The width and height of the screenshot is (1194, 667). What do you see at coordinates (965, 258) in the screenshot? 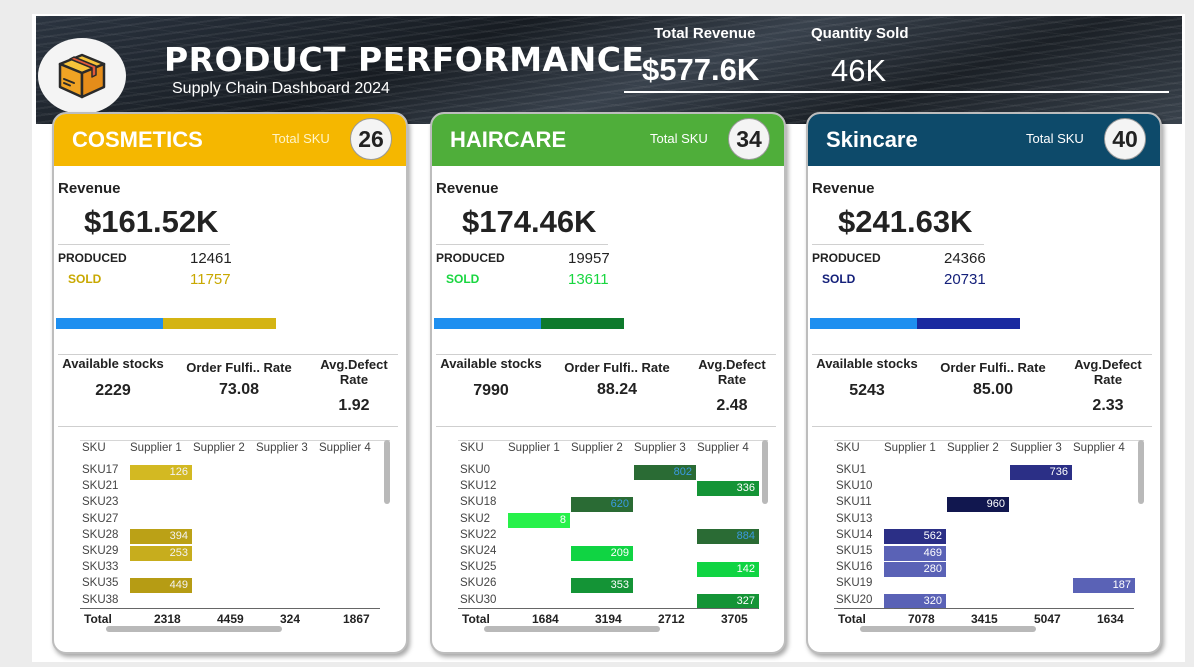
I see `produced-value: 24366` at bounding box center [965, 258].